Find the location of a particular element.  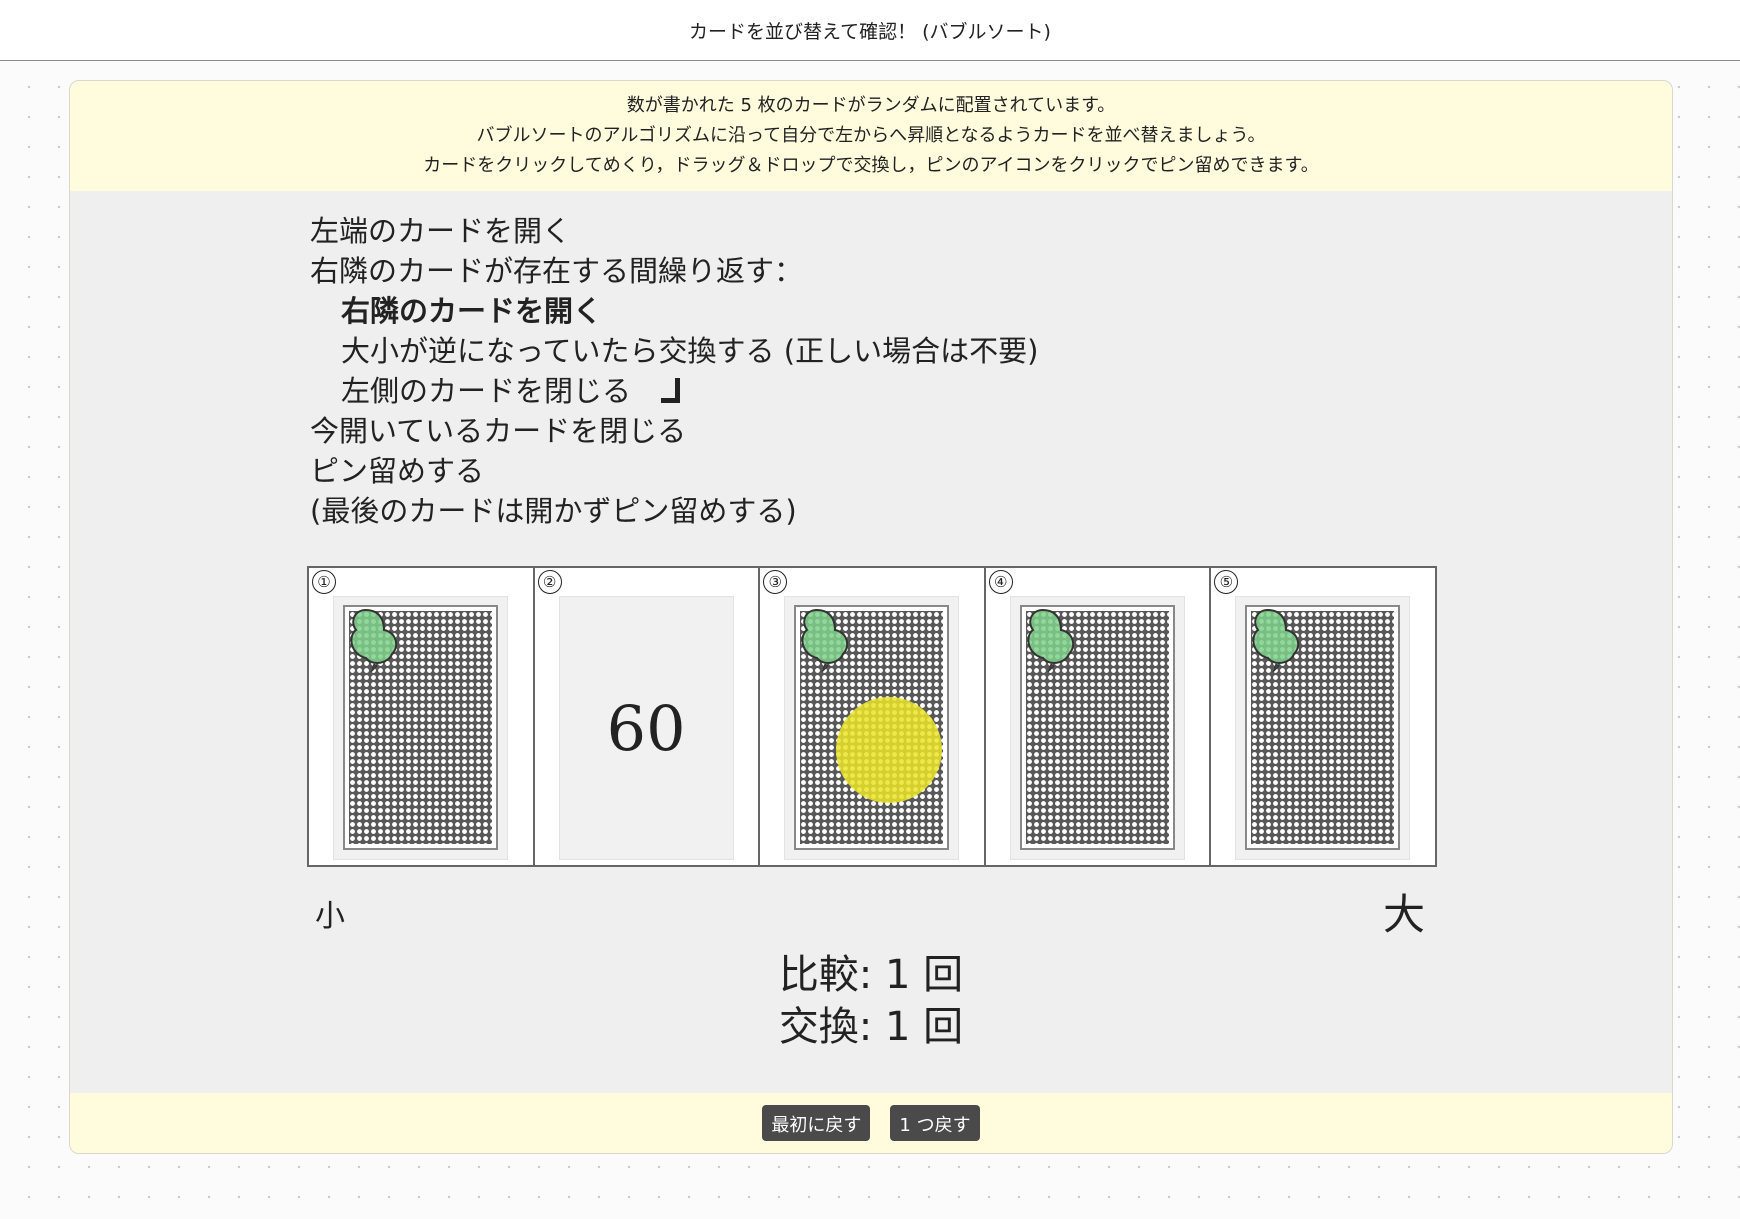

controls-footer: 最初に戻す 1 つ戻す is located at coordinates (871, 1123).